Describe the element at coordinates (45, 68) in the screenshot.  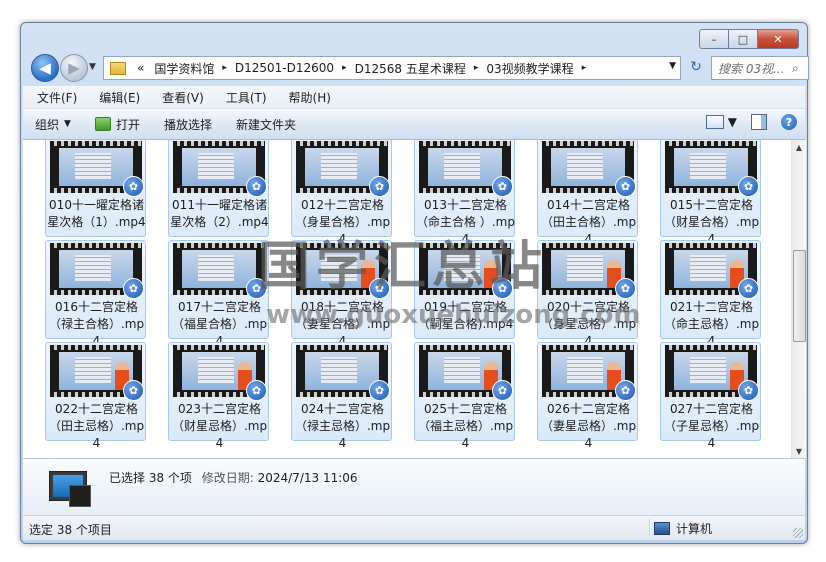
I see `back-button: ◀` at that location.